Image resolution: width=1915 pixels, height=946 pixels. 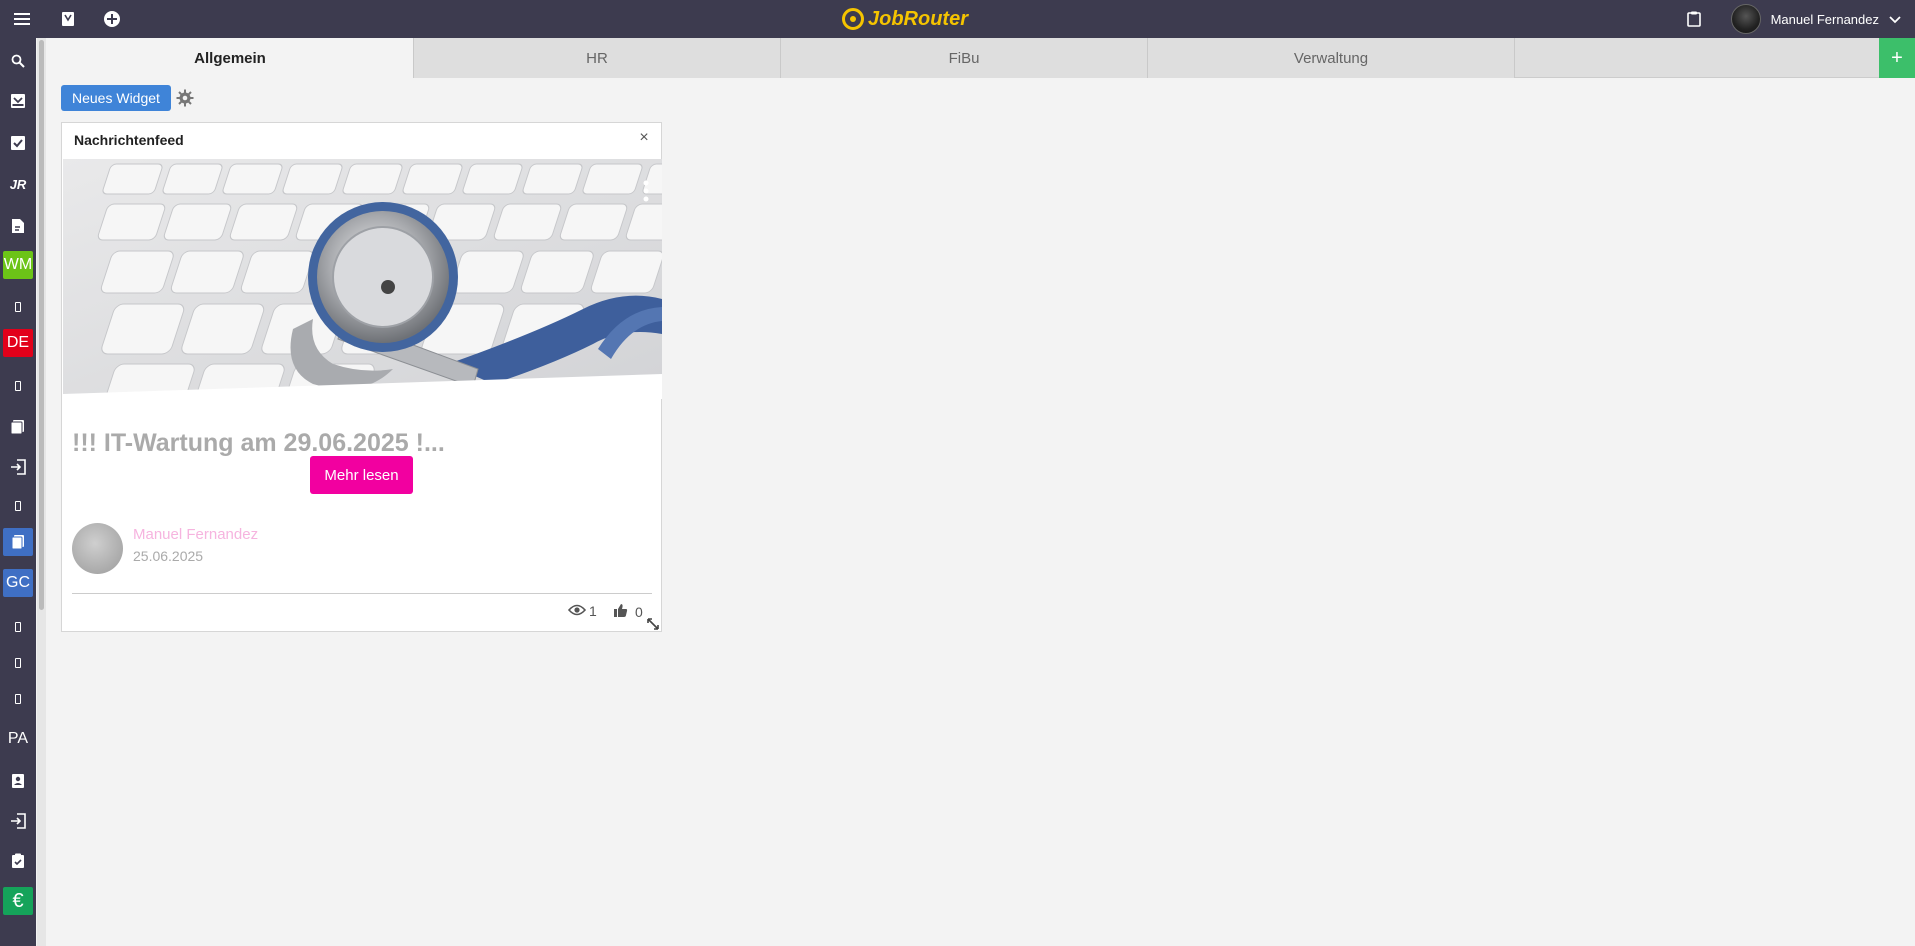 I want to click on sidebar-item-jr-label: JR, so click(x=18, y=184).